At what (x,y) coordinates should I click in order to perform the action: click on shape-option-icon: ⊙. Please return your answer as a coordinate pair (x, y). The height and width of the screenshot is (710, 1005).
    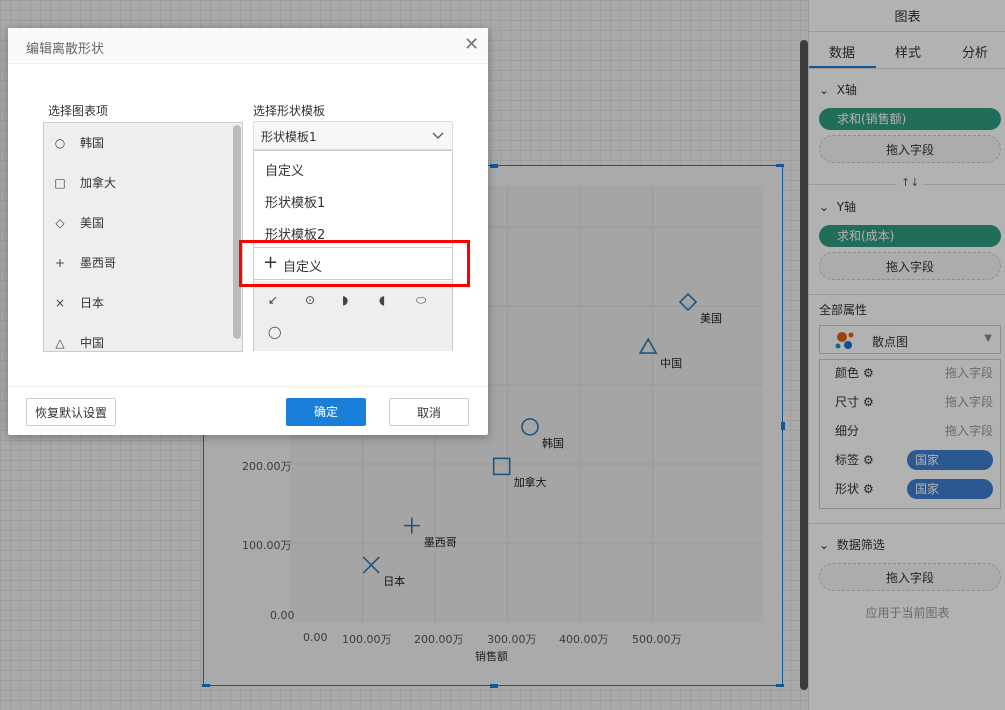
    Looking at the image, I should click on (310, 300).